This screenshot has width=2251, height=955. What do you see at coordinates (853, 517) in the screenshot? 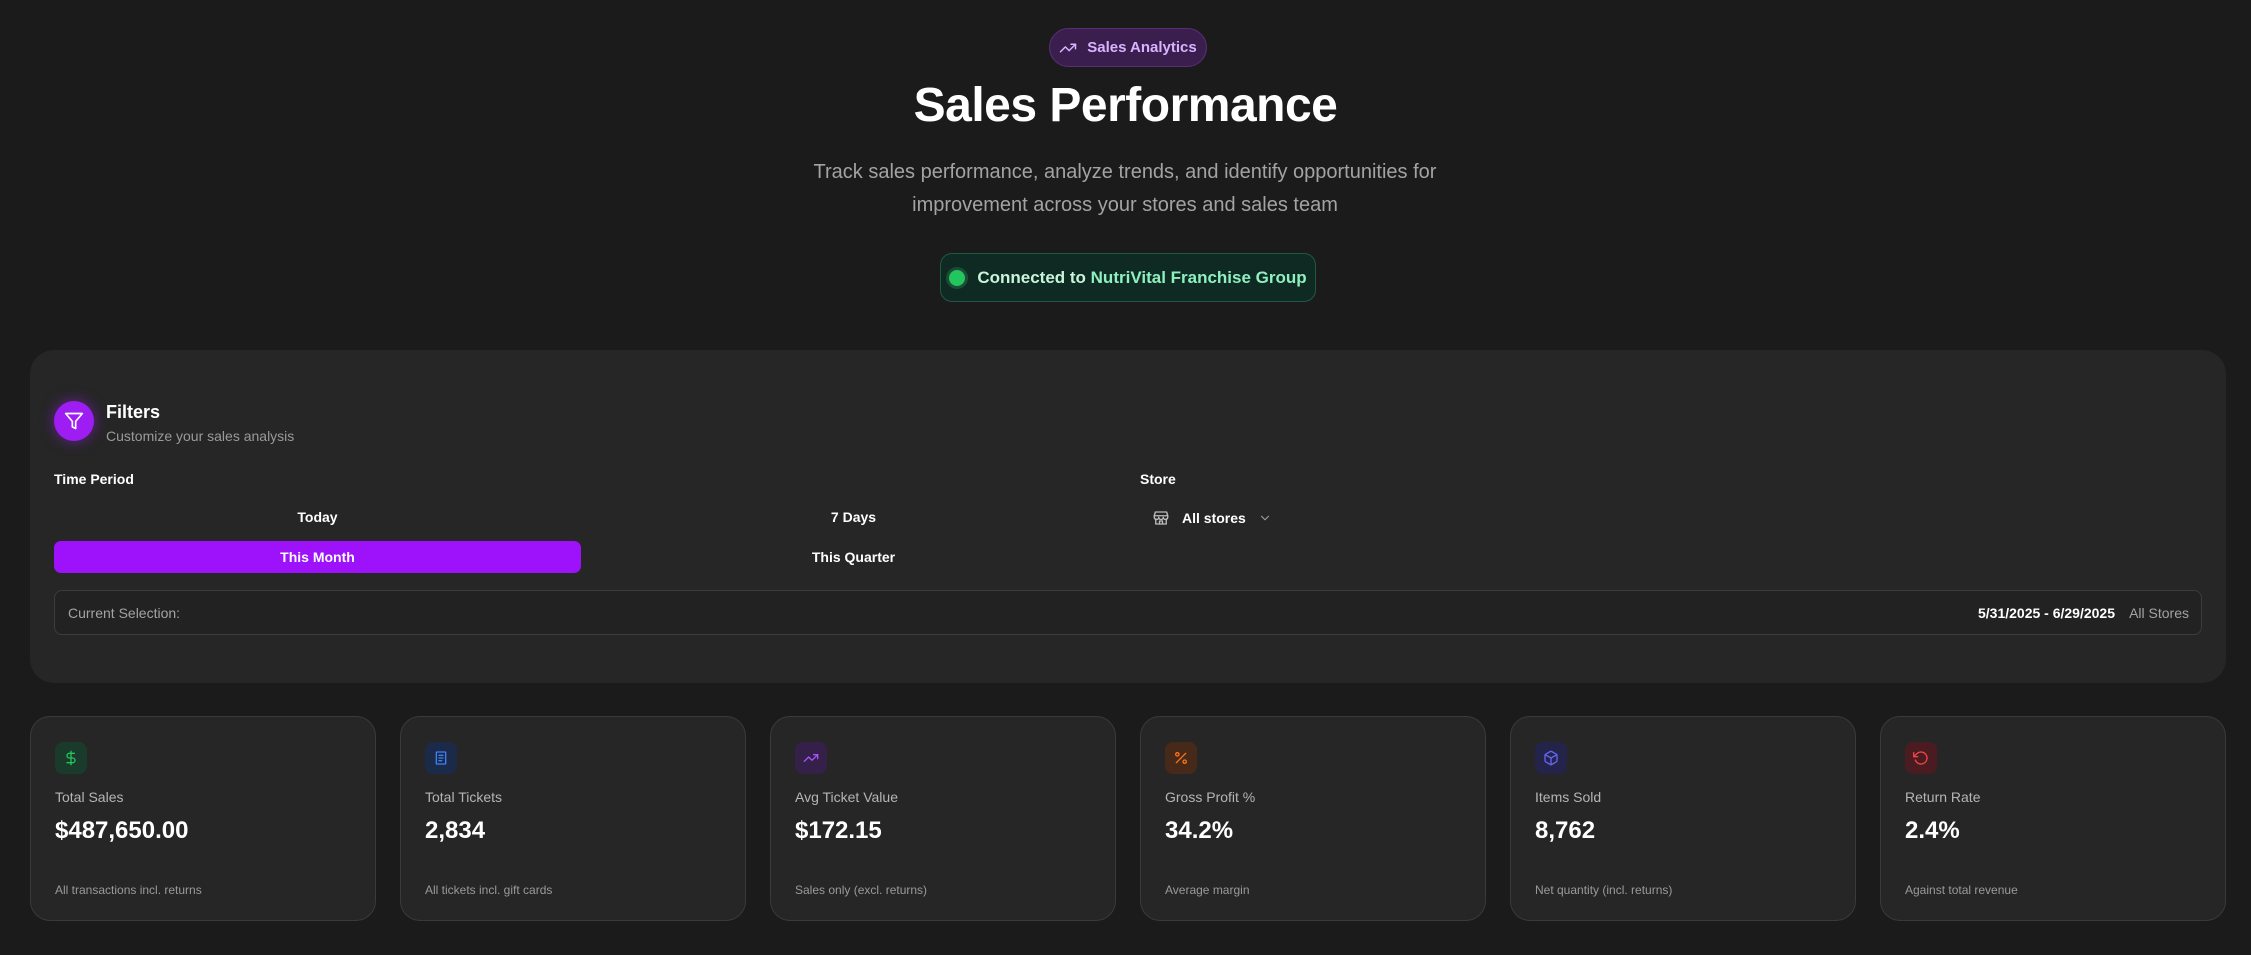
I see `time-option-7-days: 7 Days` at bounding box center [853, 517].